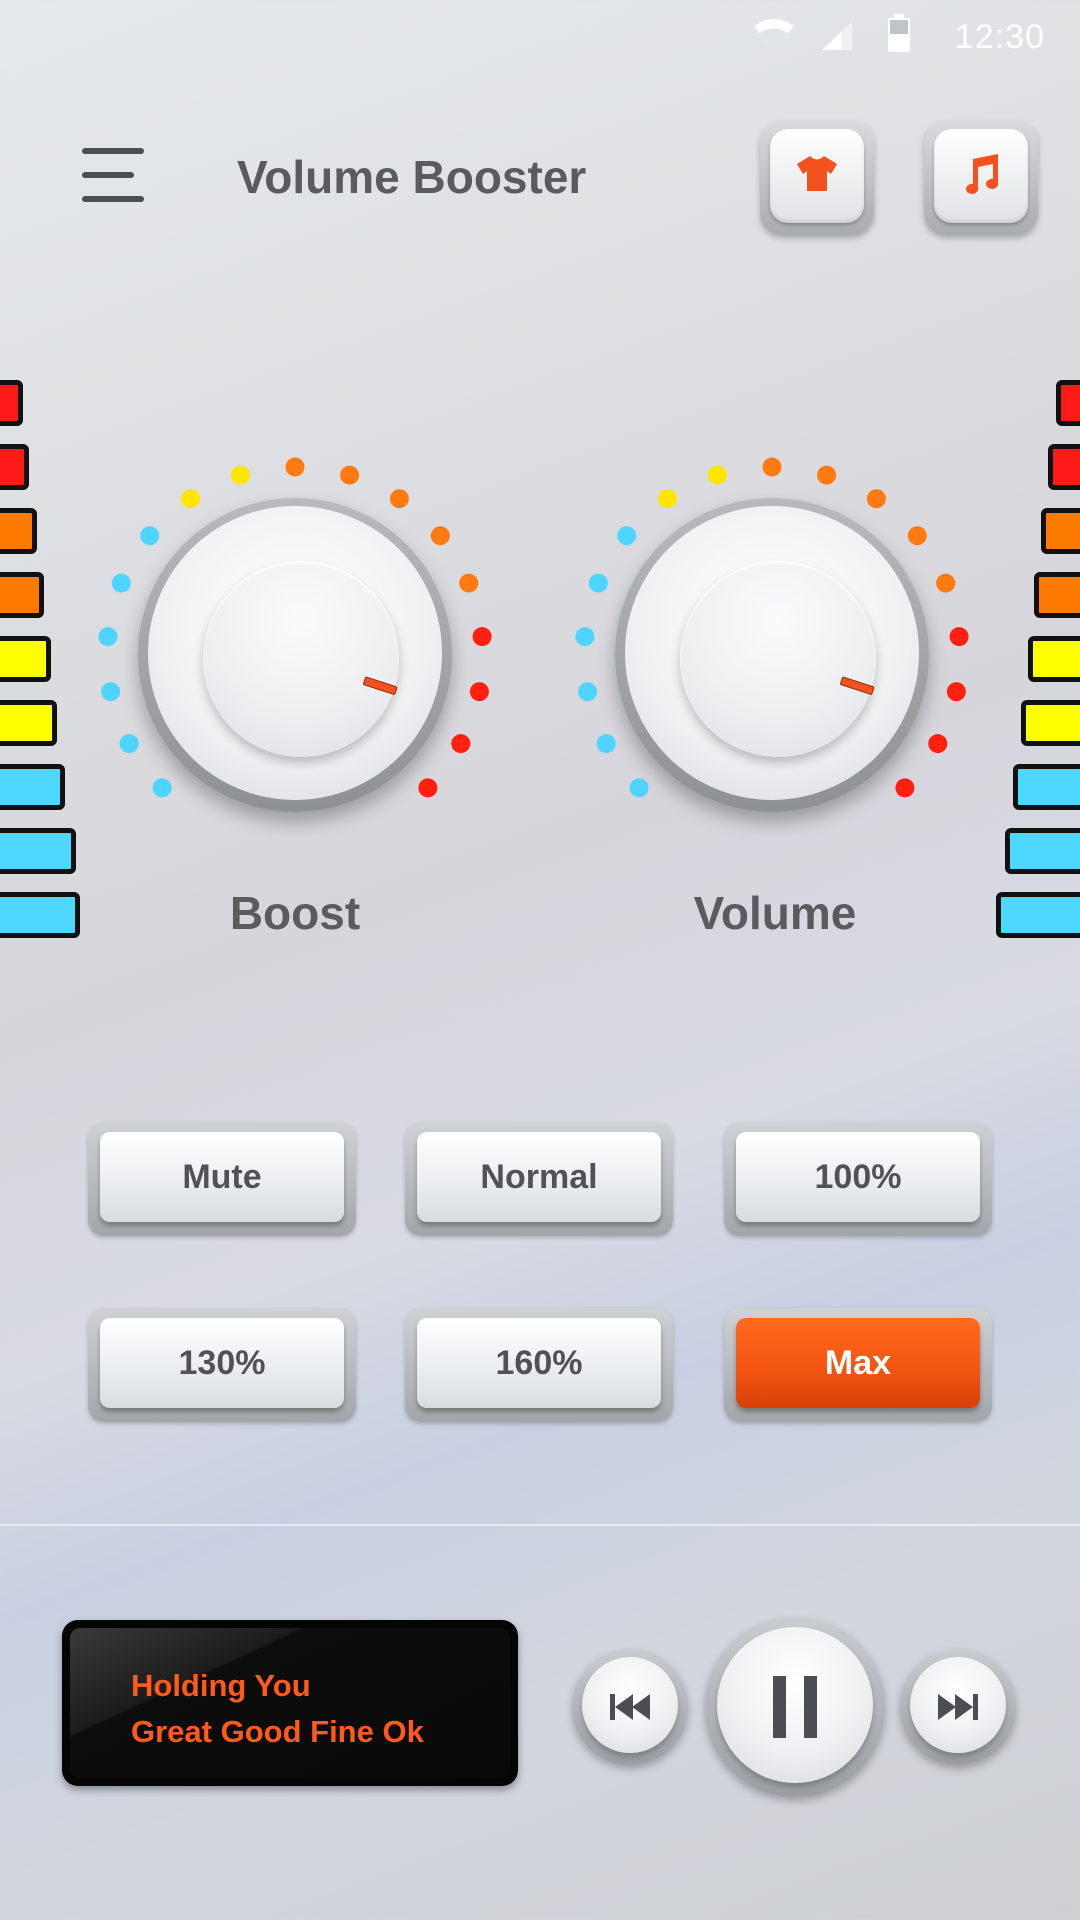 Image resolution: width=1080 pixels, height=1920 pixels. Describe the element at coordinates (982, 174) in the screenshot. I see `music-note-icon` at that location.